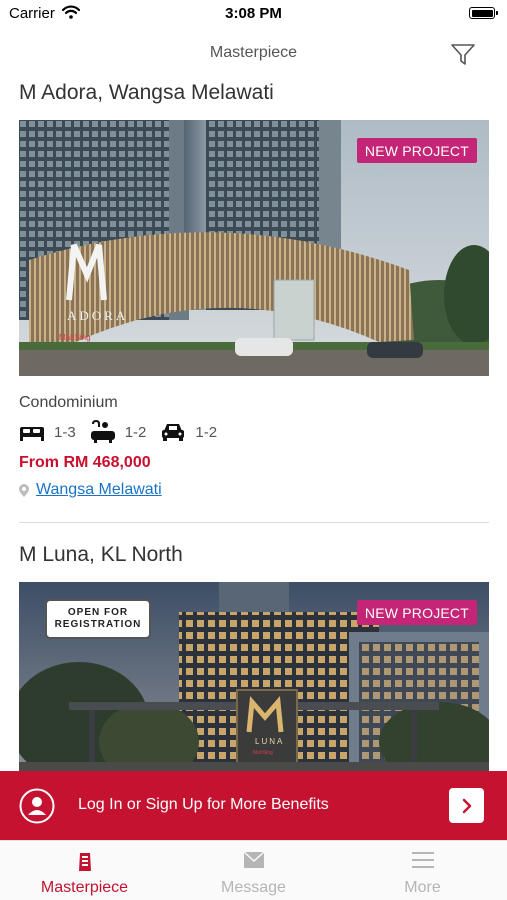  What do you see at coordinates (98, 624) in the screenshot?
I see `registration-badge-line2: REGISTRATION` at bounding box center [98, 624].